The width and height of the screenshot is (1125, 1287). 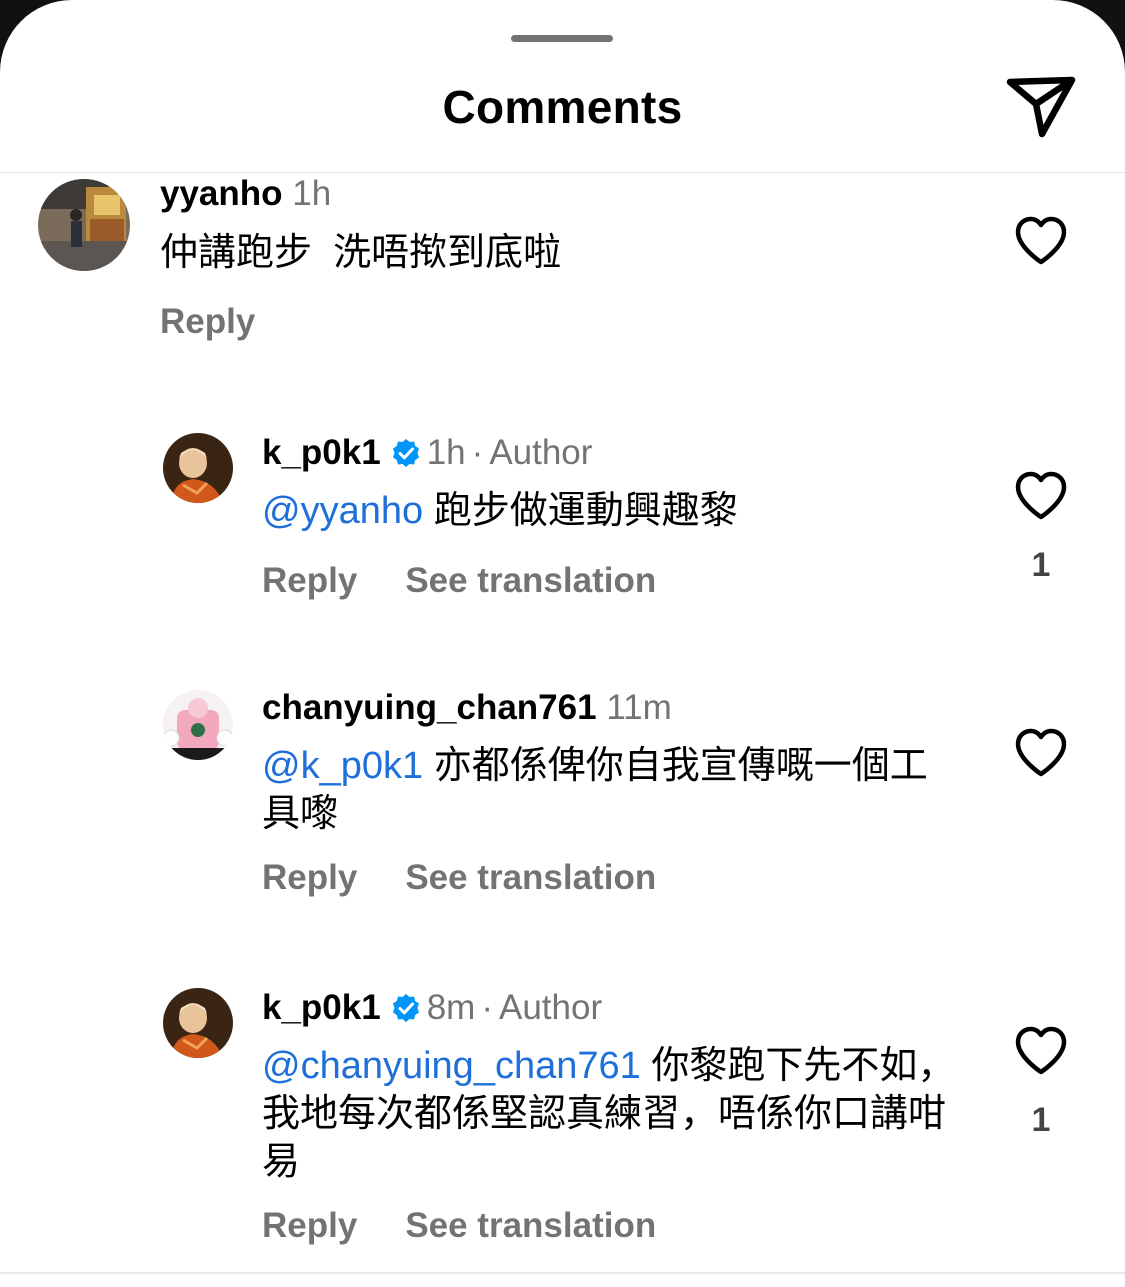 What do you see at coordinates (451, 1007) in the screenshot?
I see `comment-time: 8m` at bounding box center [451, 1007].